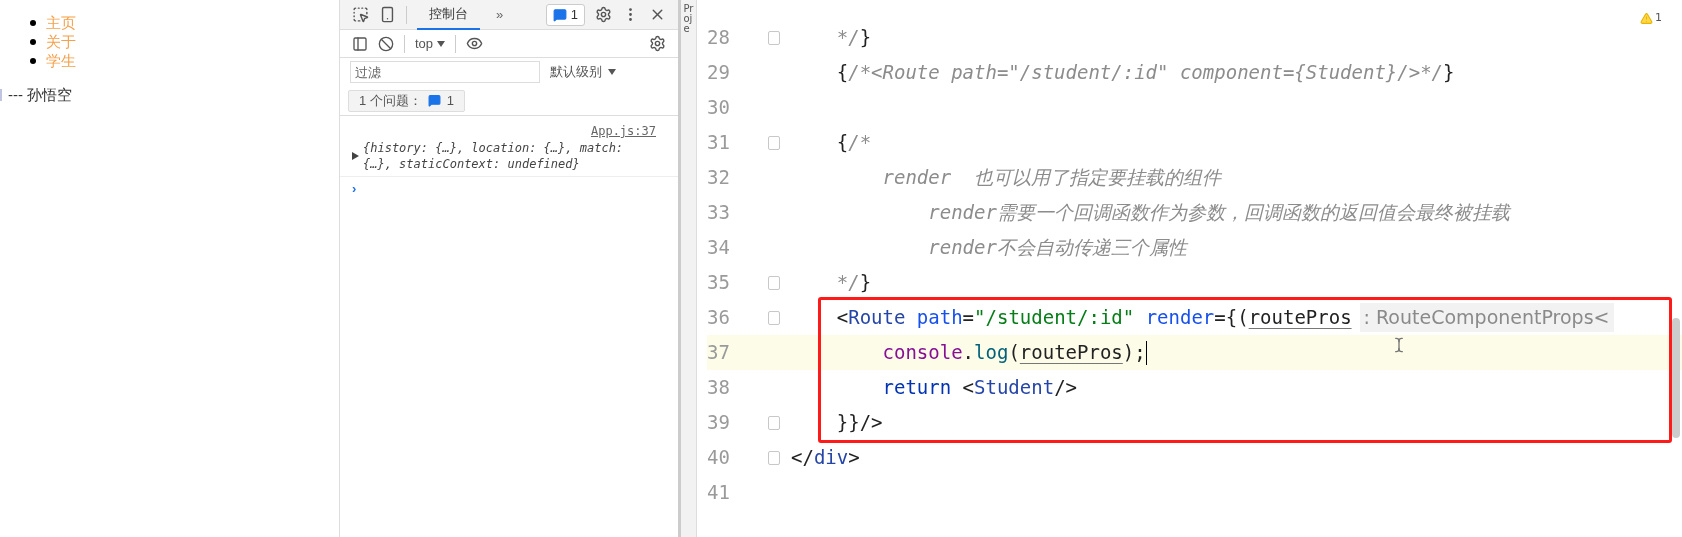 The image size is (1682, 537). Describe the element at coordinates (448, 15) in the screenshot. I see `console-tab: 控制台` at that location.